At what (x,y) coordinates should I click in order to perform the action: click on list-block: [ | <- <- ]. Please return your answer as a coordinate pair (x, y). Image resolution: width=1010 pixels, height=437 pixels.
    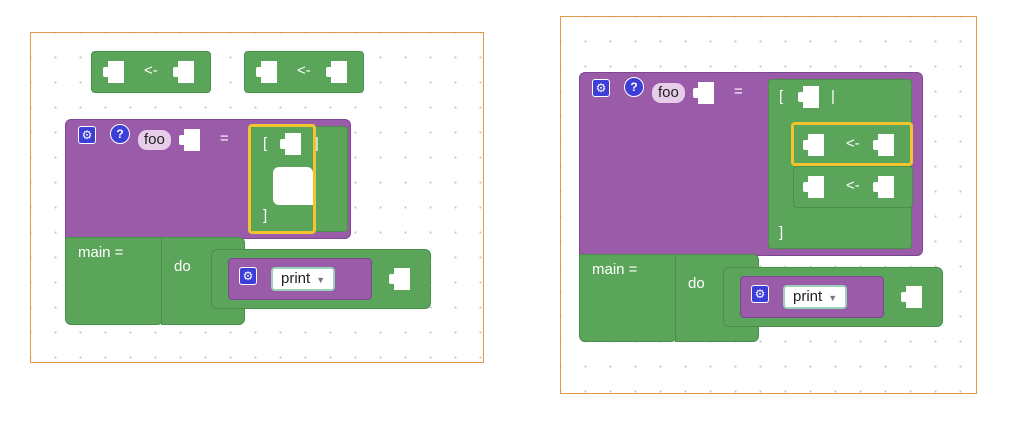
    Looking at the image, I should click on (840, 164).